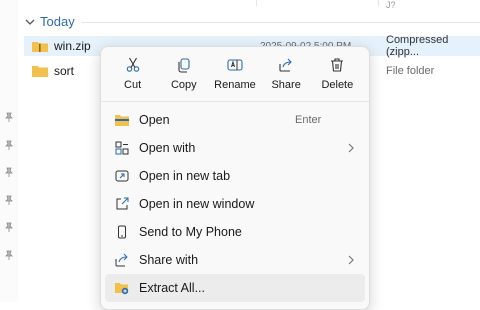  What do you see at coordinates (286, 76) in the screenshot?
I see `share-button: Share` at bounding box center [286, 76].